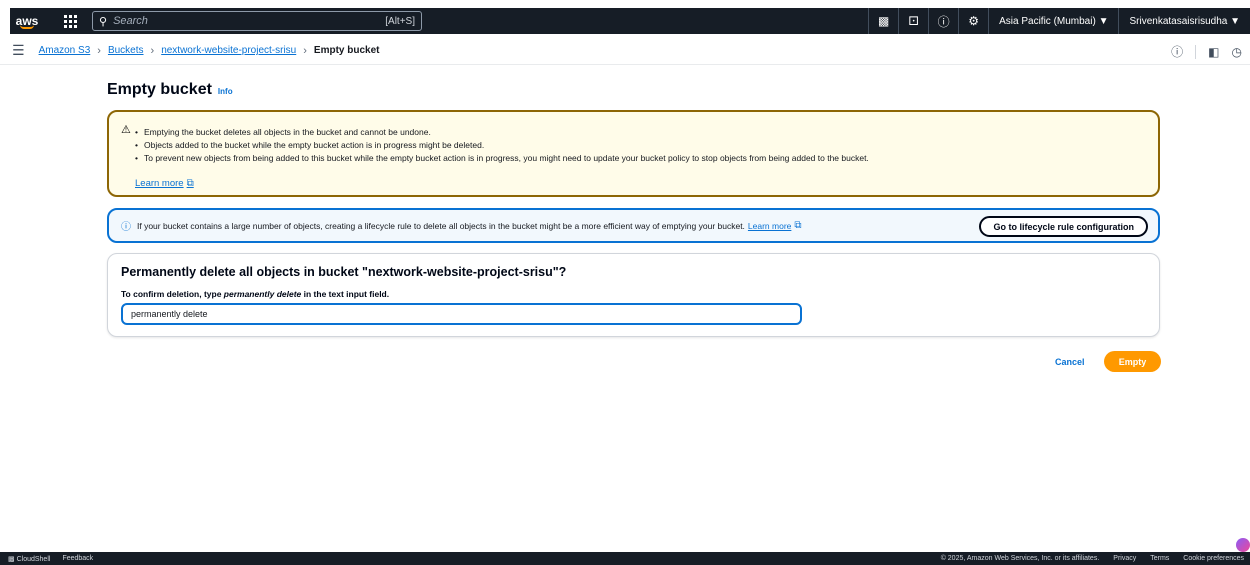 The image size is (1250, 565). I want to click on aws-logo: aws, so click(27, 21).